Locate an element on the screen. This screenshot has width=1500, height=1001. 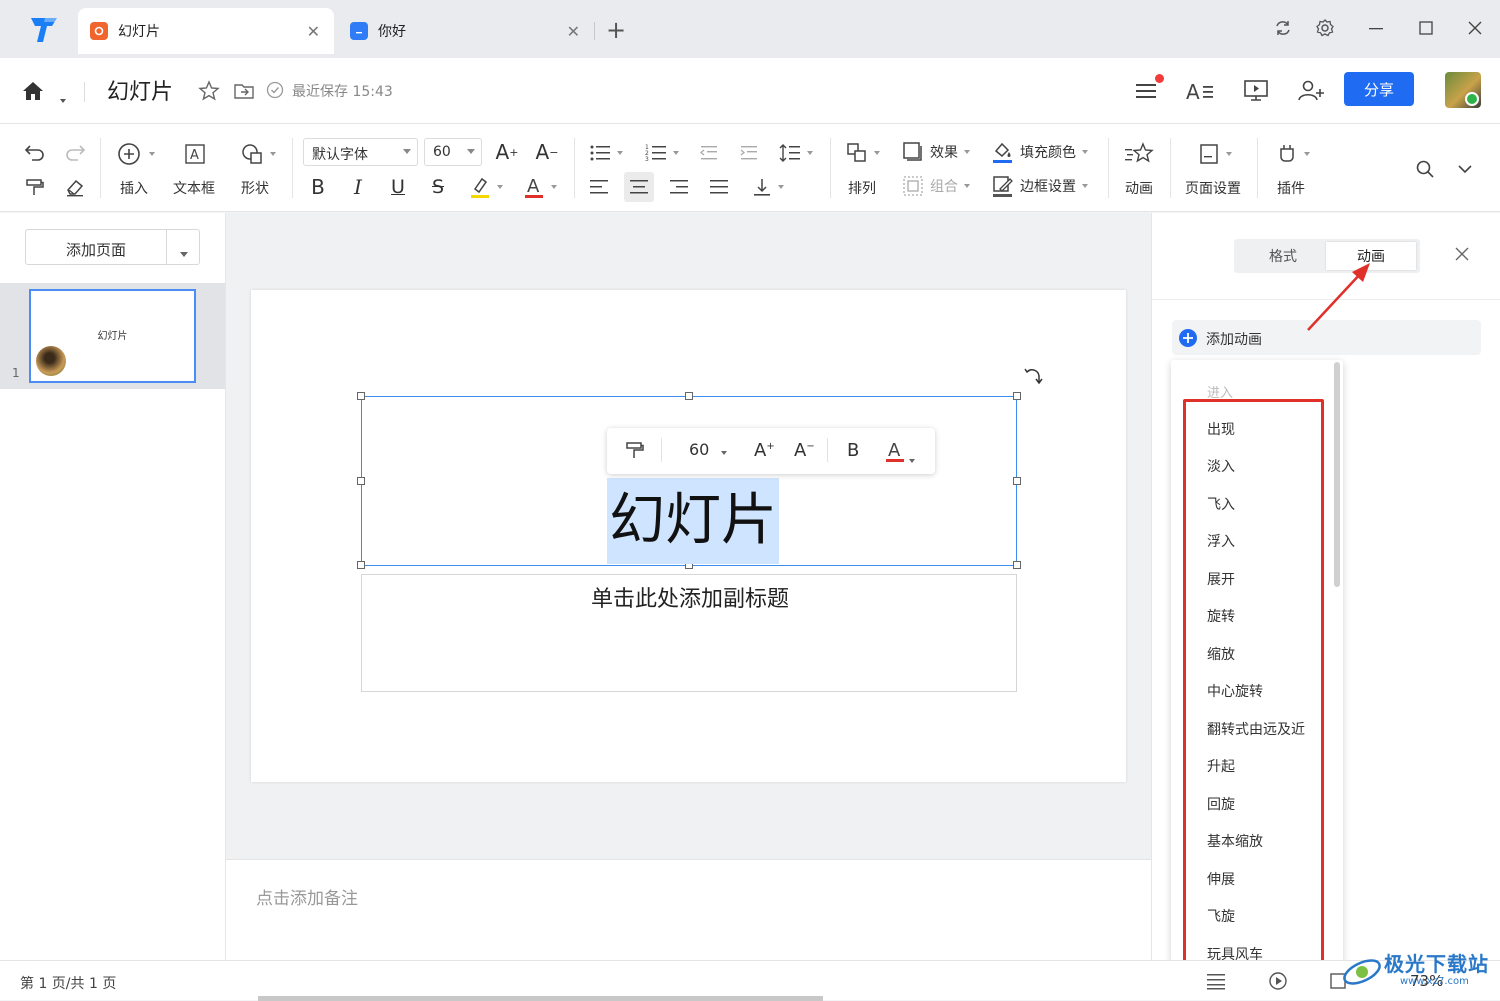
maximize-icon is located at coordinates (1426, 28).